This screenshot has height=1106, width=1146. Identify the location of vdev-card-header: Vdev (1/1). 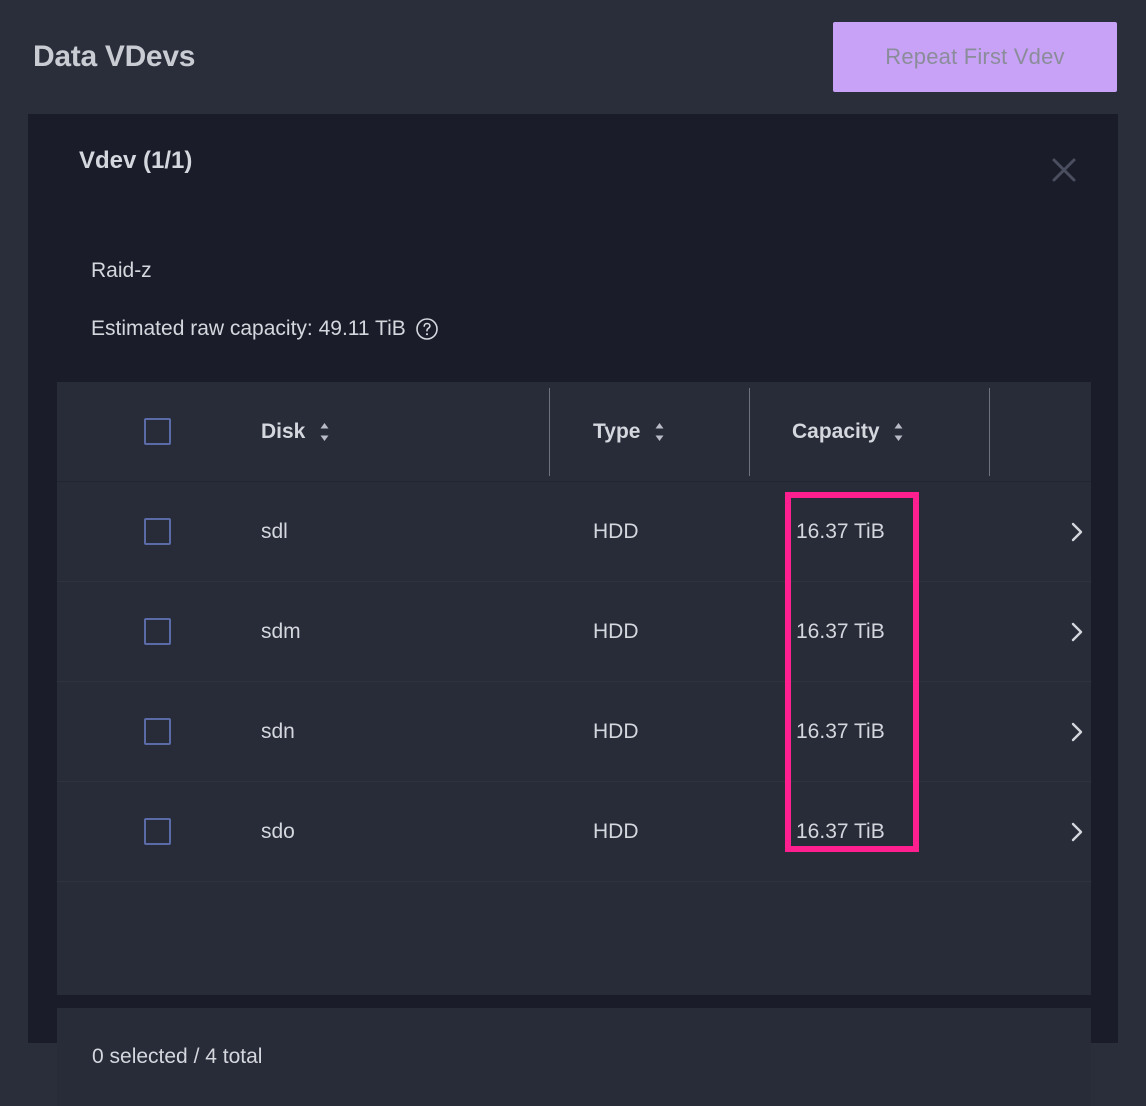
(573, 164).